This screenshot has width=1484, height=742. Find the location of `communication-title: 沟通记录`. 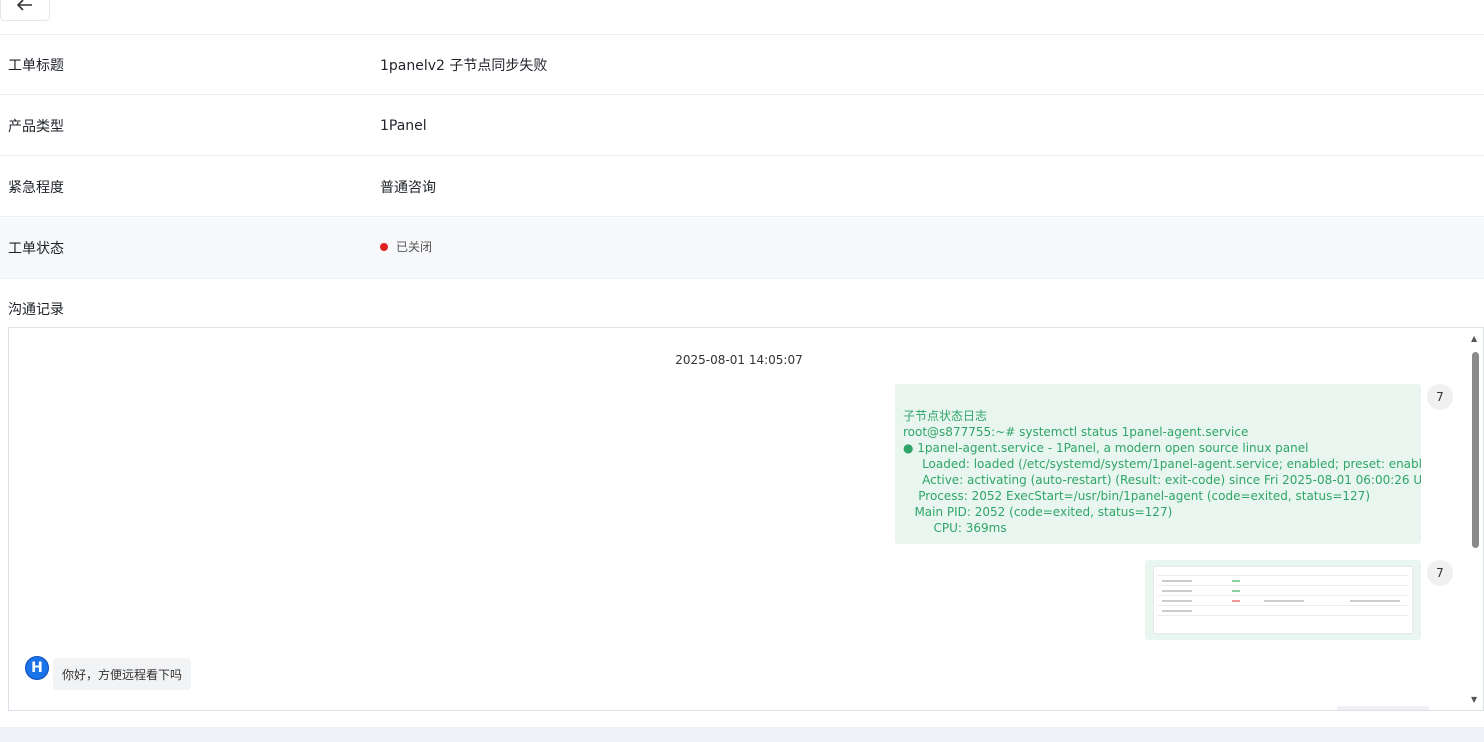

communication-title: 沟通记录 is located at coordinates (36, 310).